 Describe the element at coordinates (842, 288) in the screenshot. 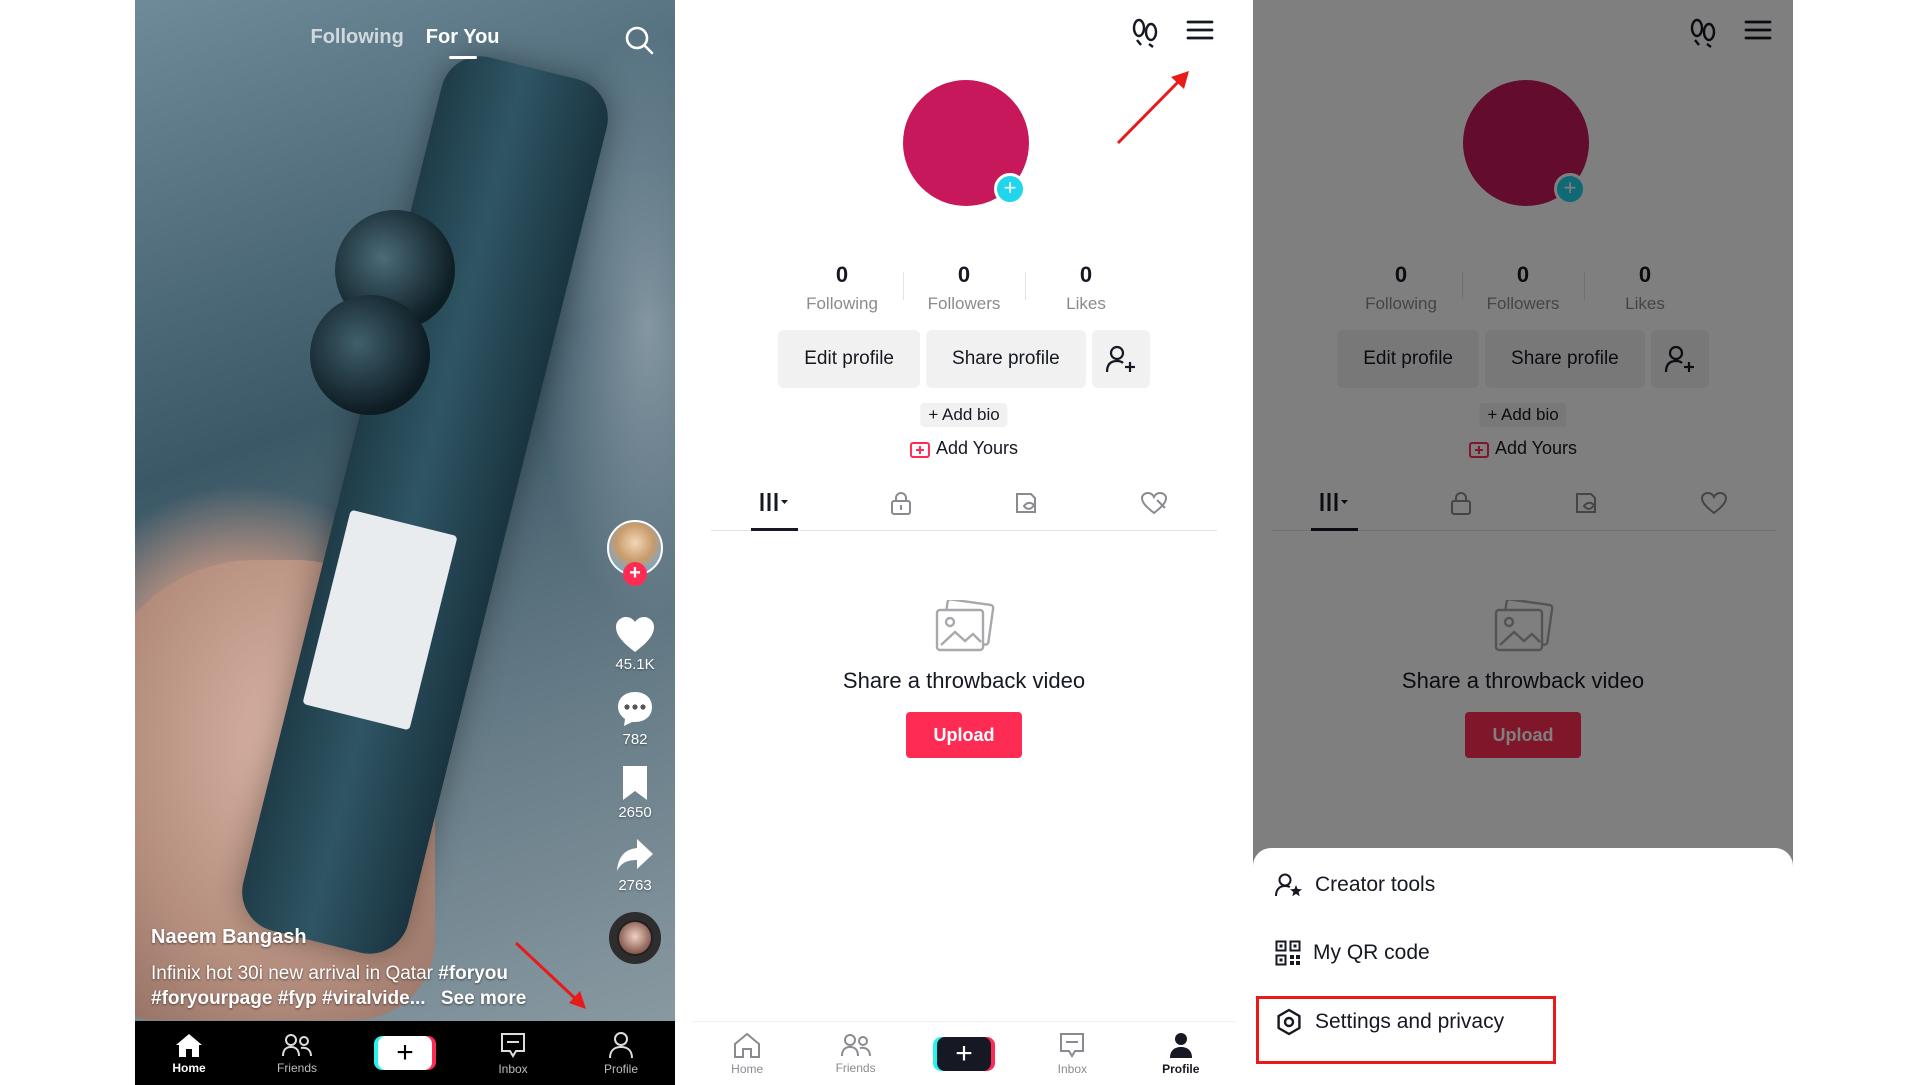

I see `stat-following: 0 Following` at that location.